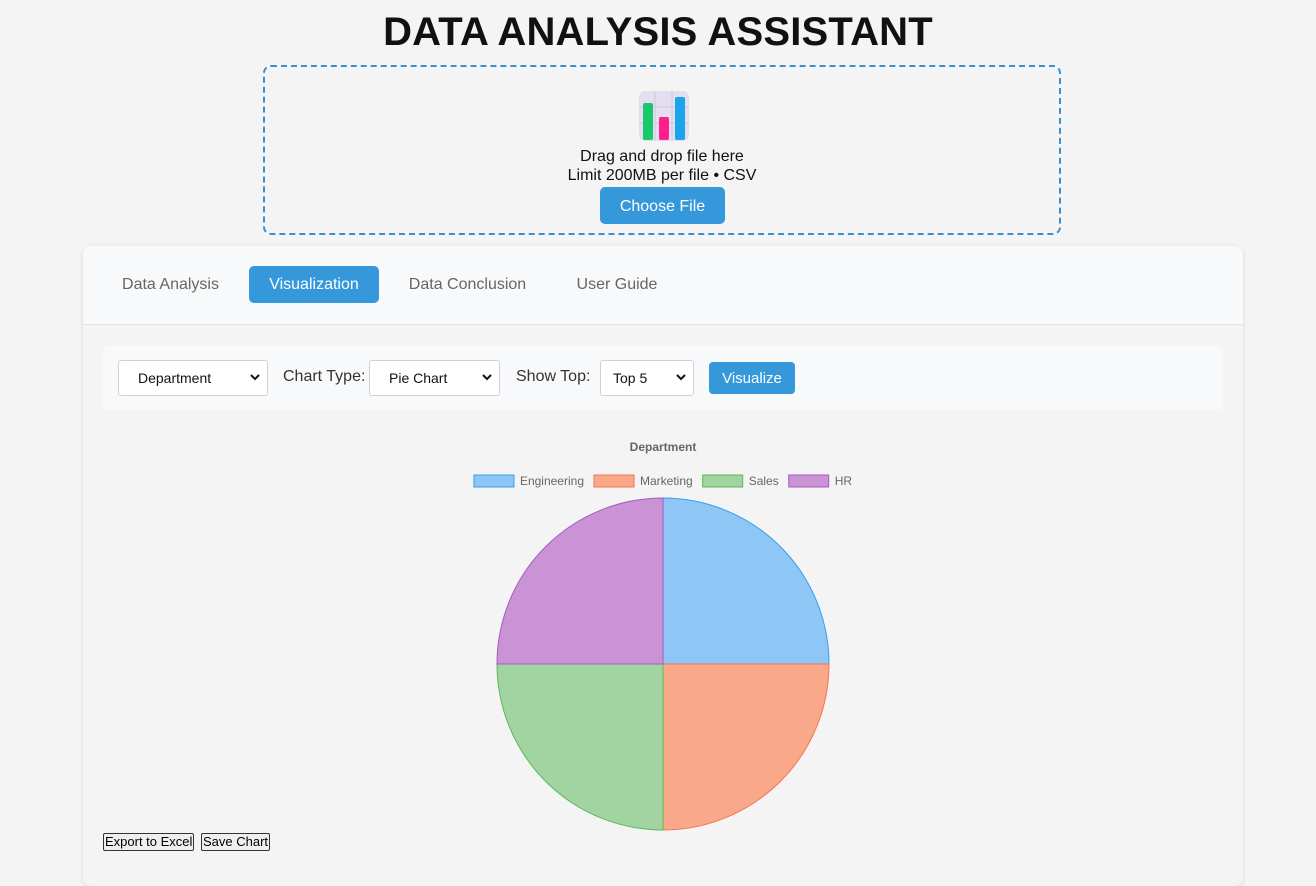 This screenshot has width=1316, height=886. I want to click on pie-slice-hr, so click(580, 581).